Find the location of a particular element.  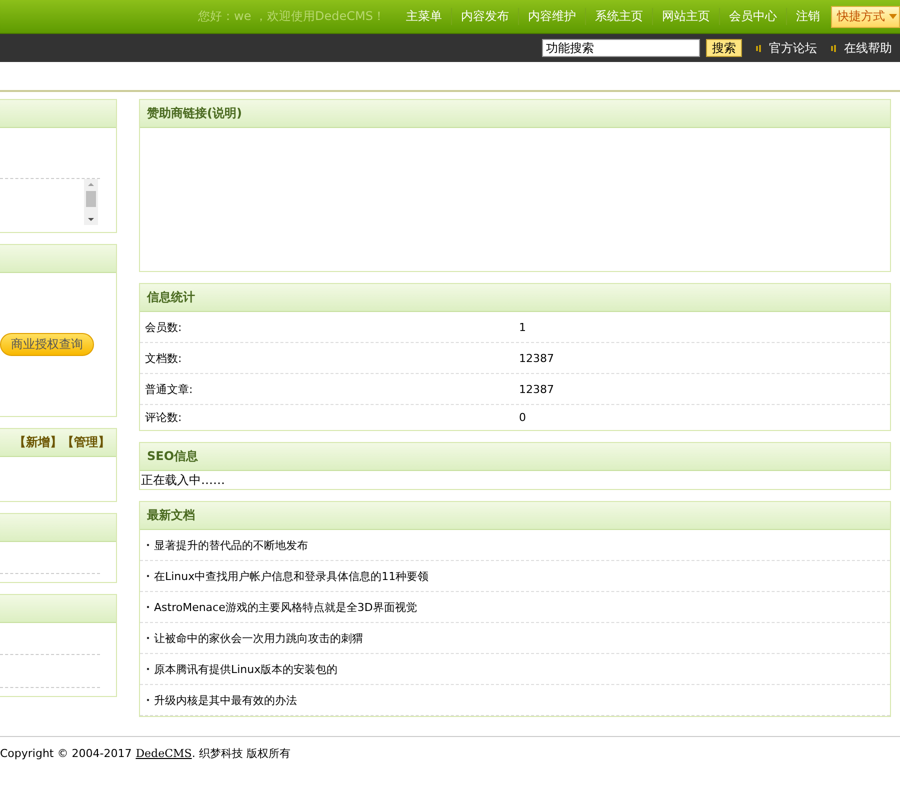

scrollbar is located at coordinates (91, 202).